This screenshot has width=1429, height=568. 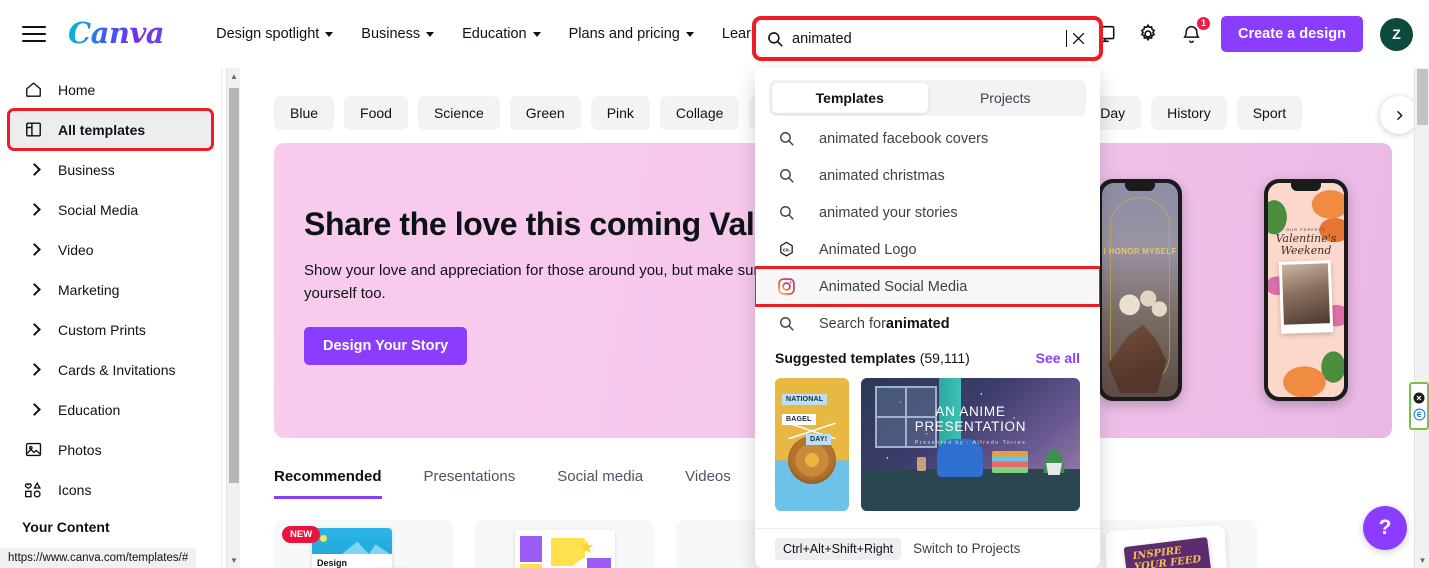 I want to click on phone-mockup-1: I HONOR MYSELF, so click(x=1140, y=290).